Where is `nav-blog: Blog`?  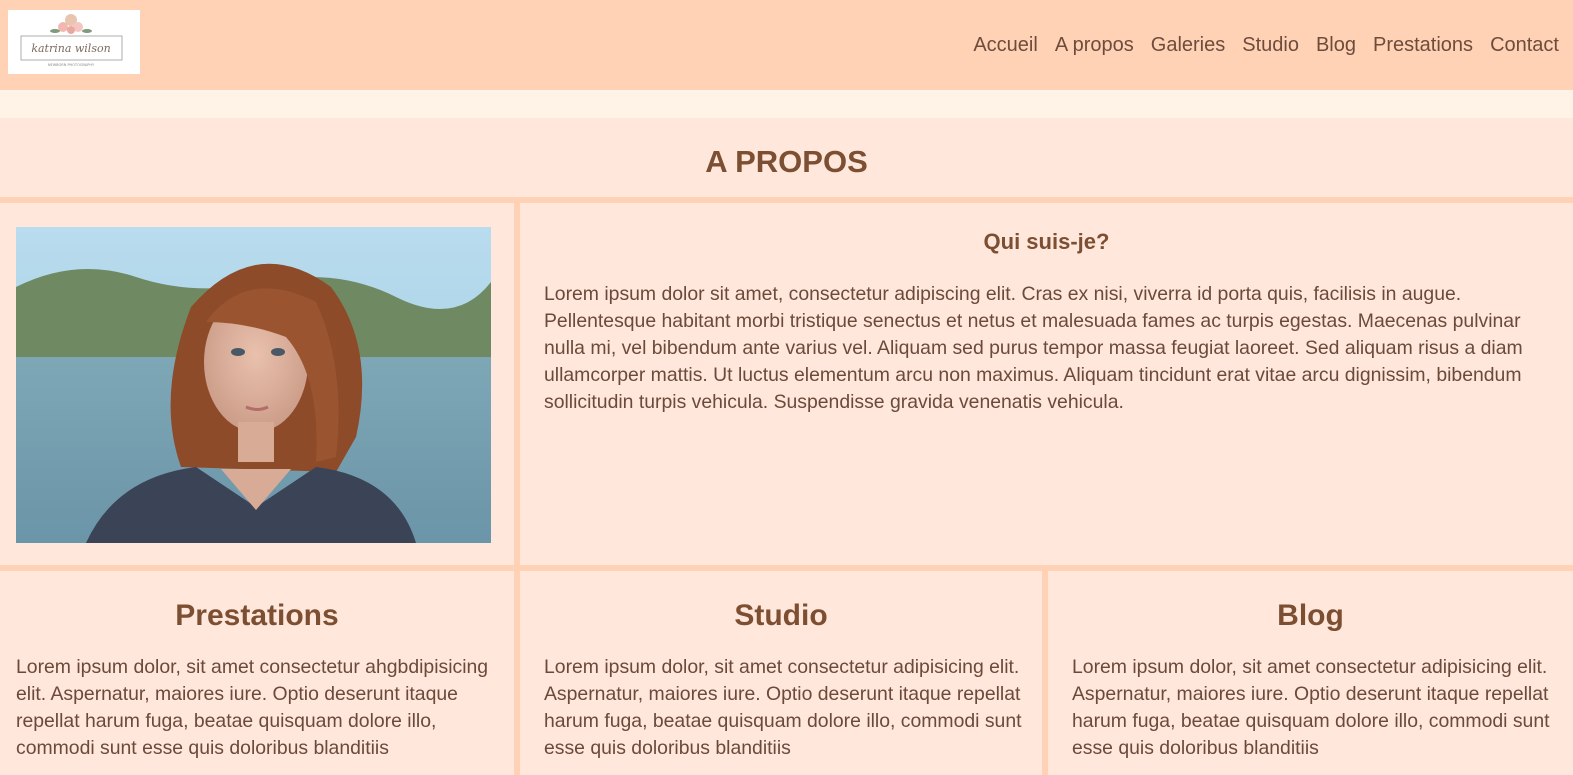 nav-blog: Blog is located at coordinates (1336, 45).